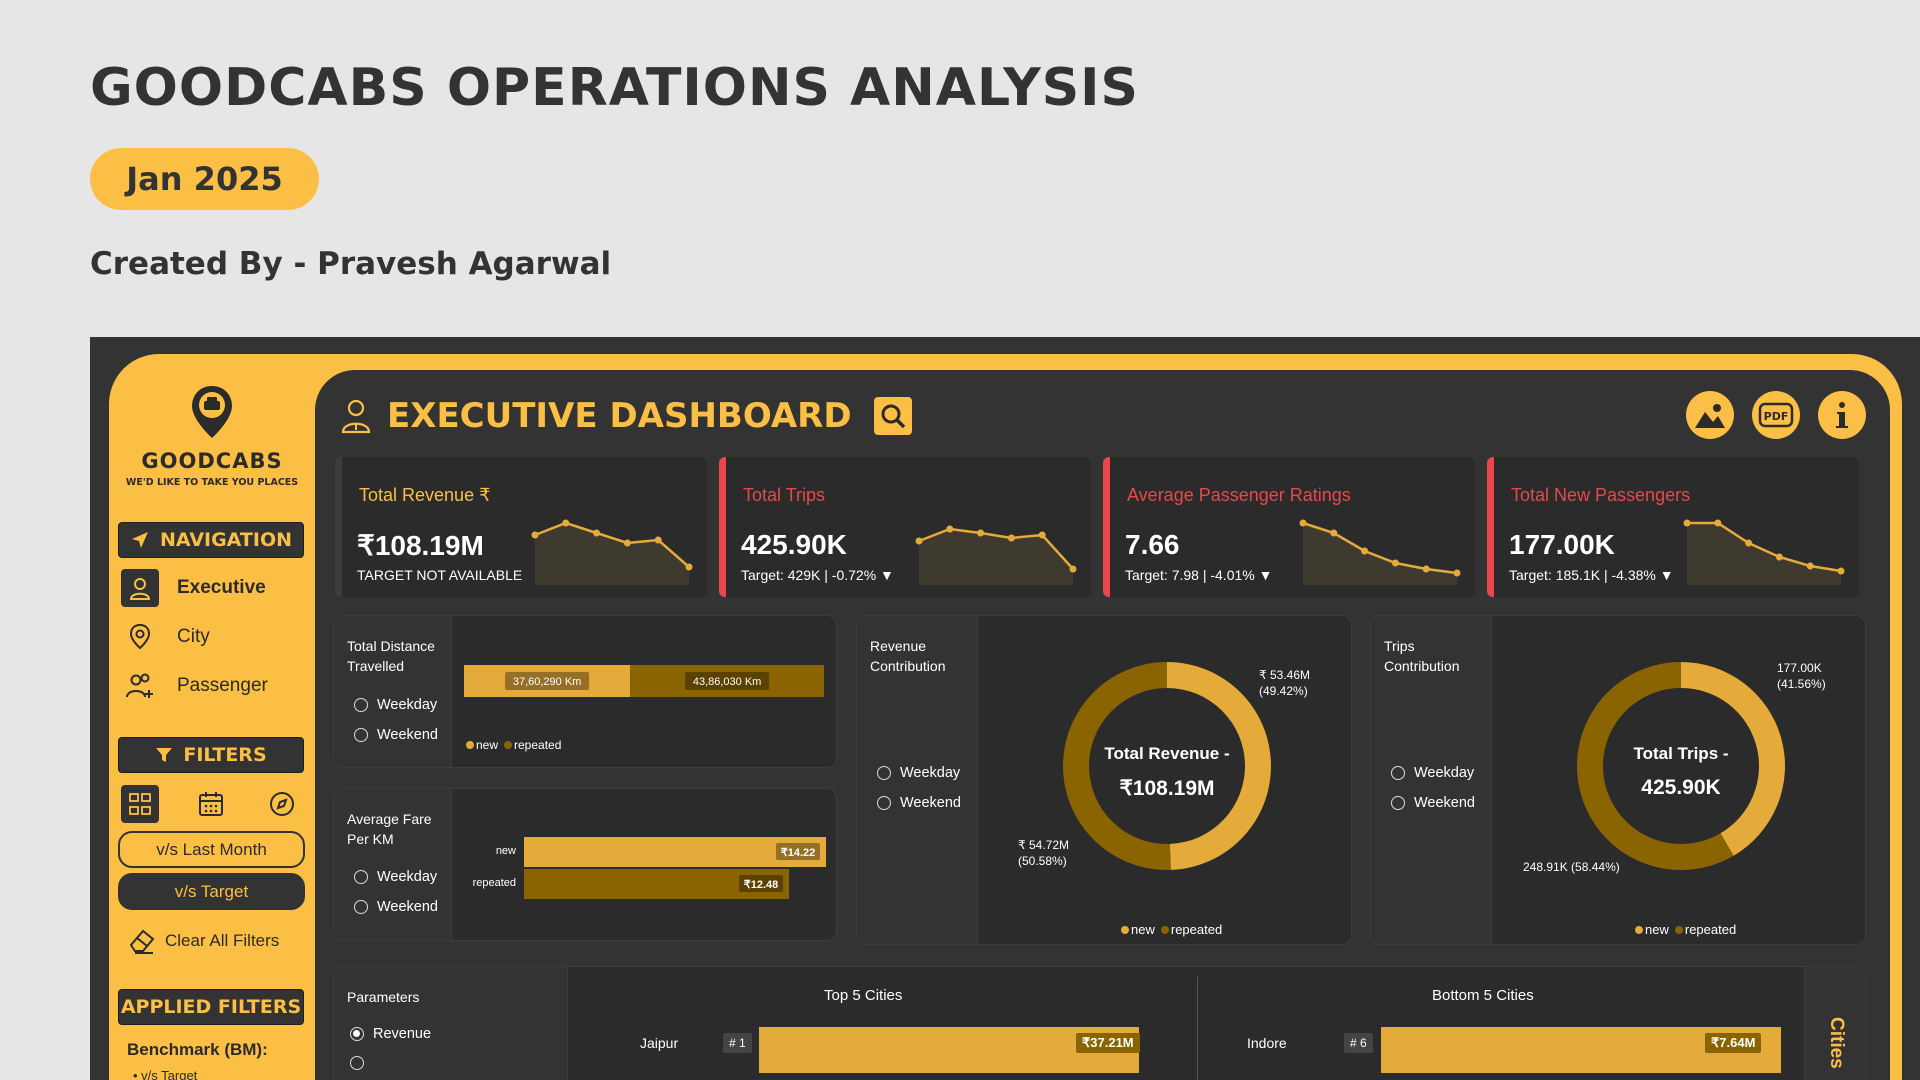  I want to click on cities-tab: Cities, so click(1834, 1023).